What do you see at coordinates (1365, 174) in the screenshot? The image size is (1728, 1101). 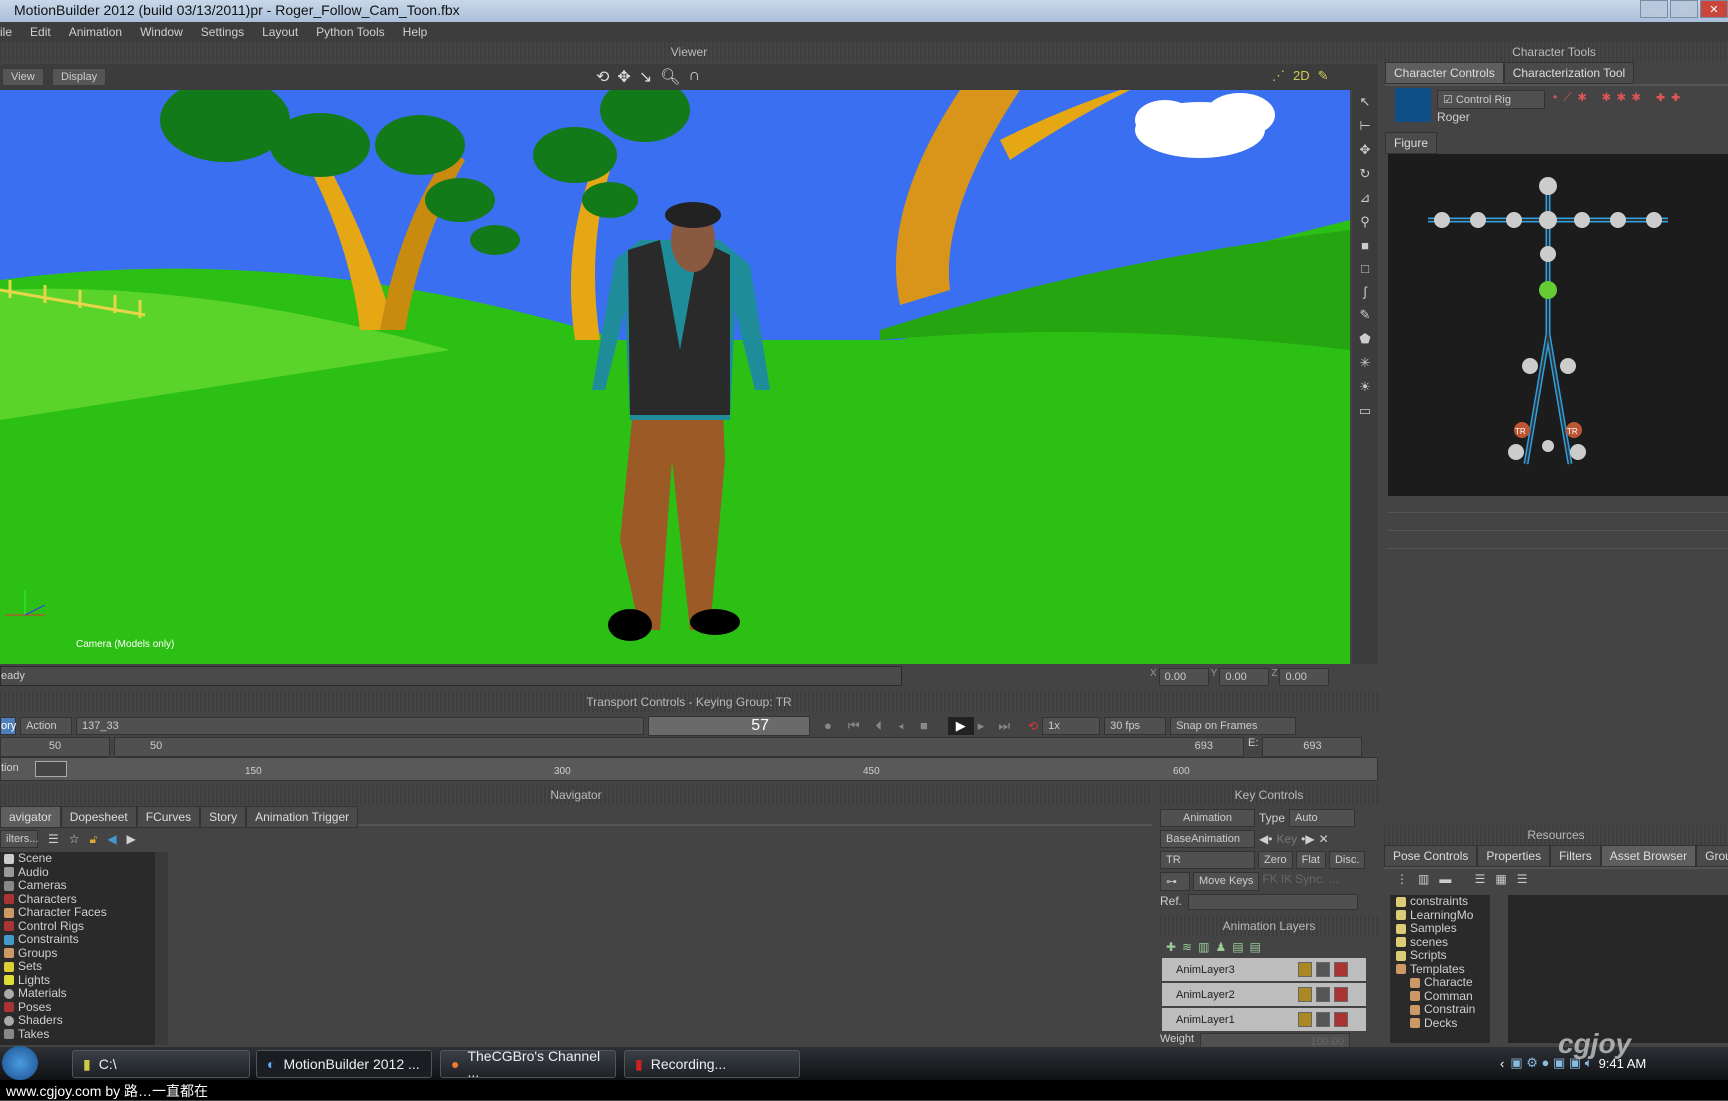 I see `rotate-icon: ↻` at bounding box center [1365, 174].